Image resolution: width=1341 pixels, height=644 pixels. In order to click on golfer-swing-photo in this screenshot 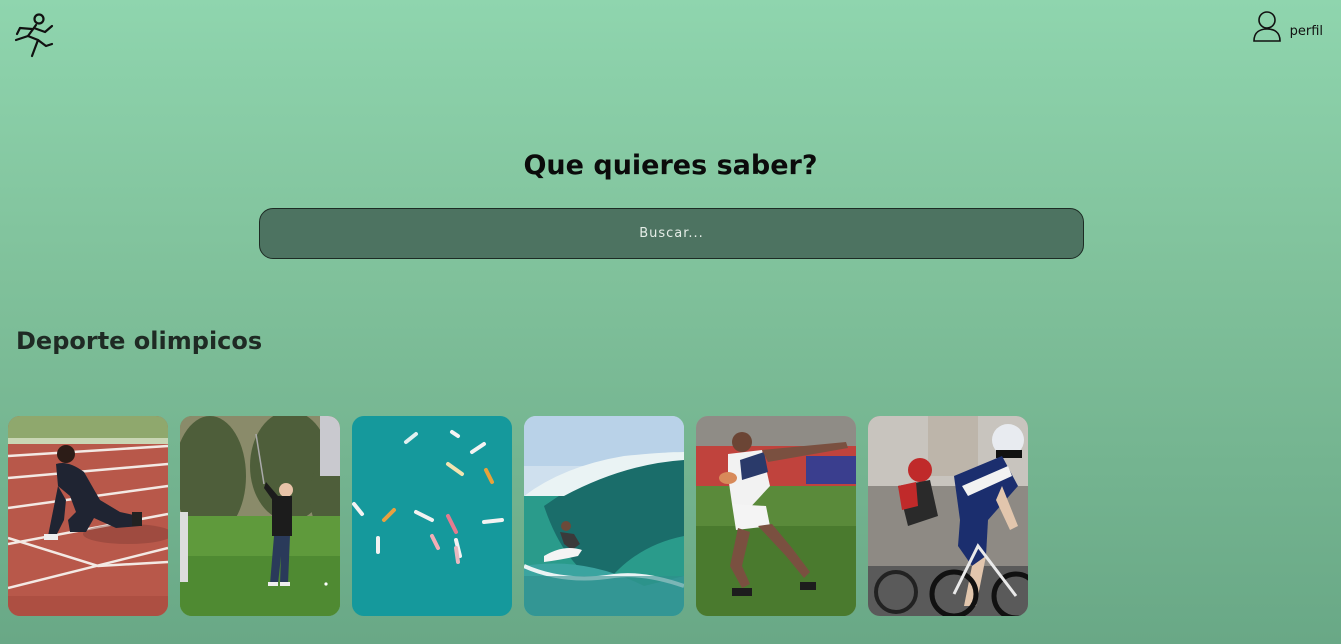, I will do `click(260, 516)`.